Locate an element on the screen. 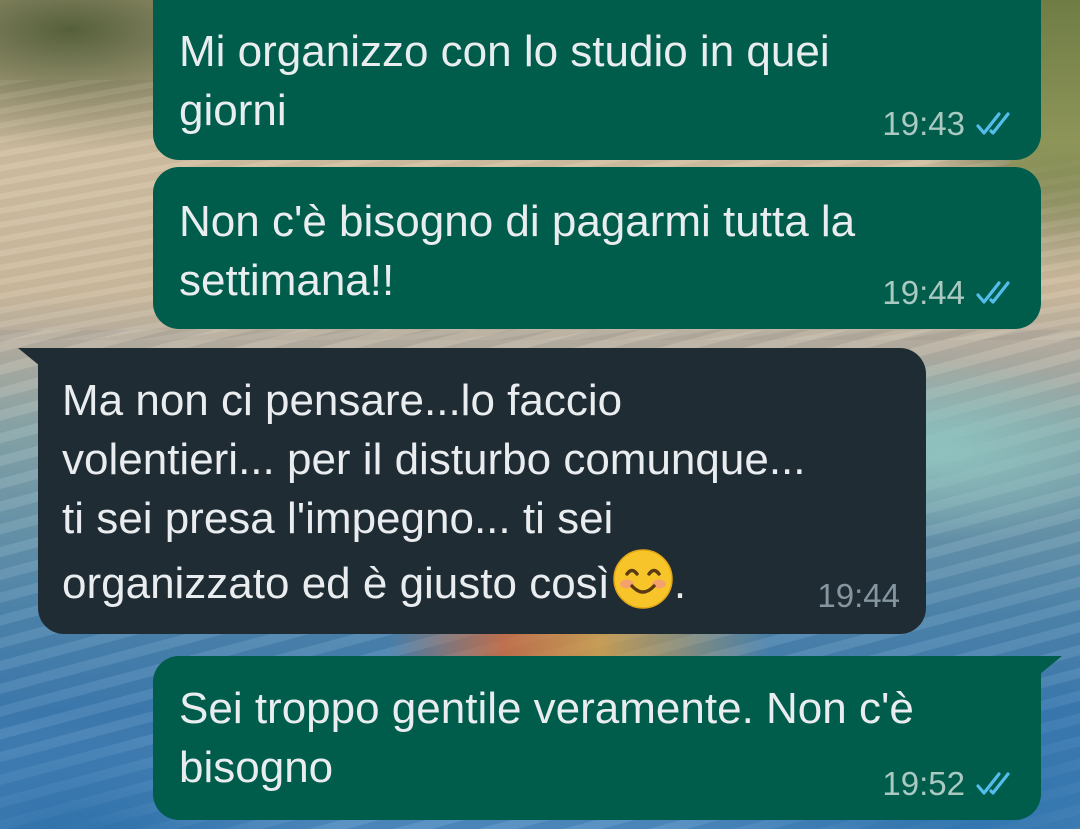  message-time: 19:43 is located at coordinates (923, 123).